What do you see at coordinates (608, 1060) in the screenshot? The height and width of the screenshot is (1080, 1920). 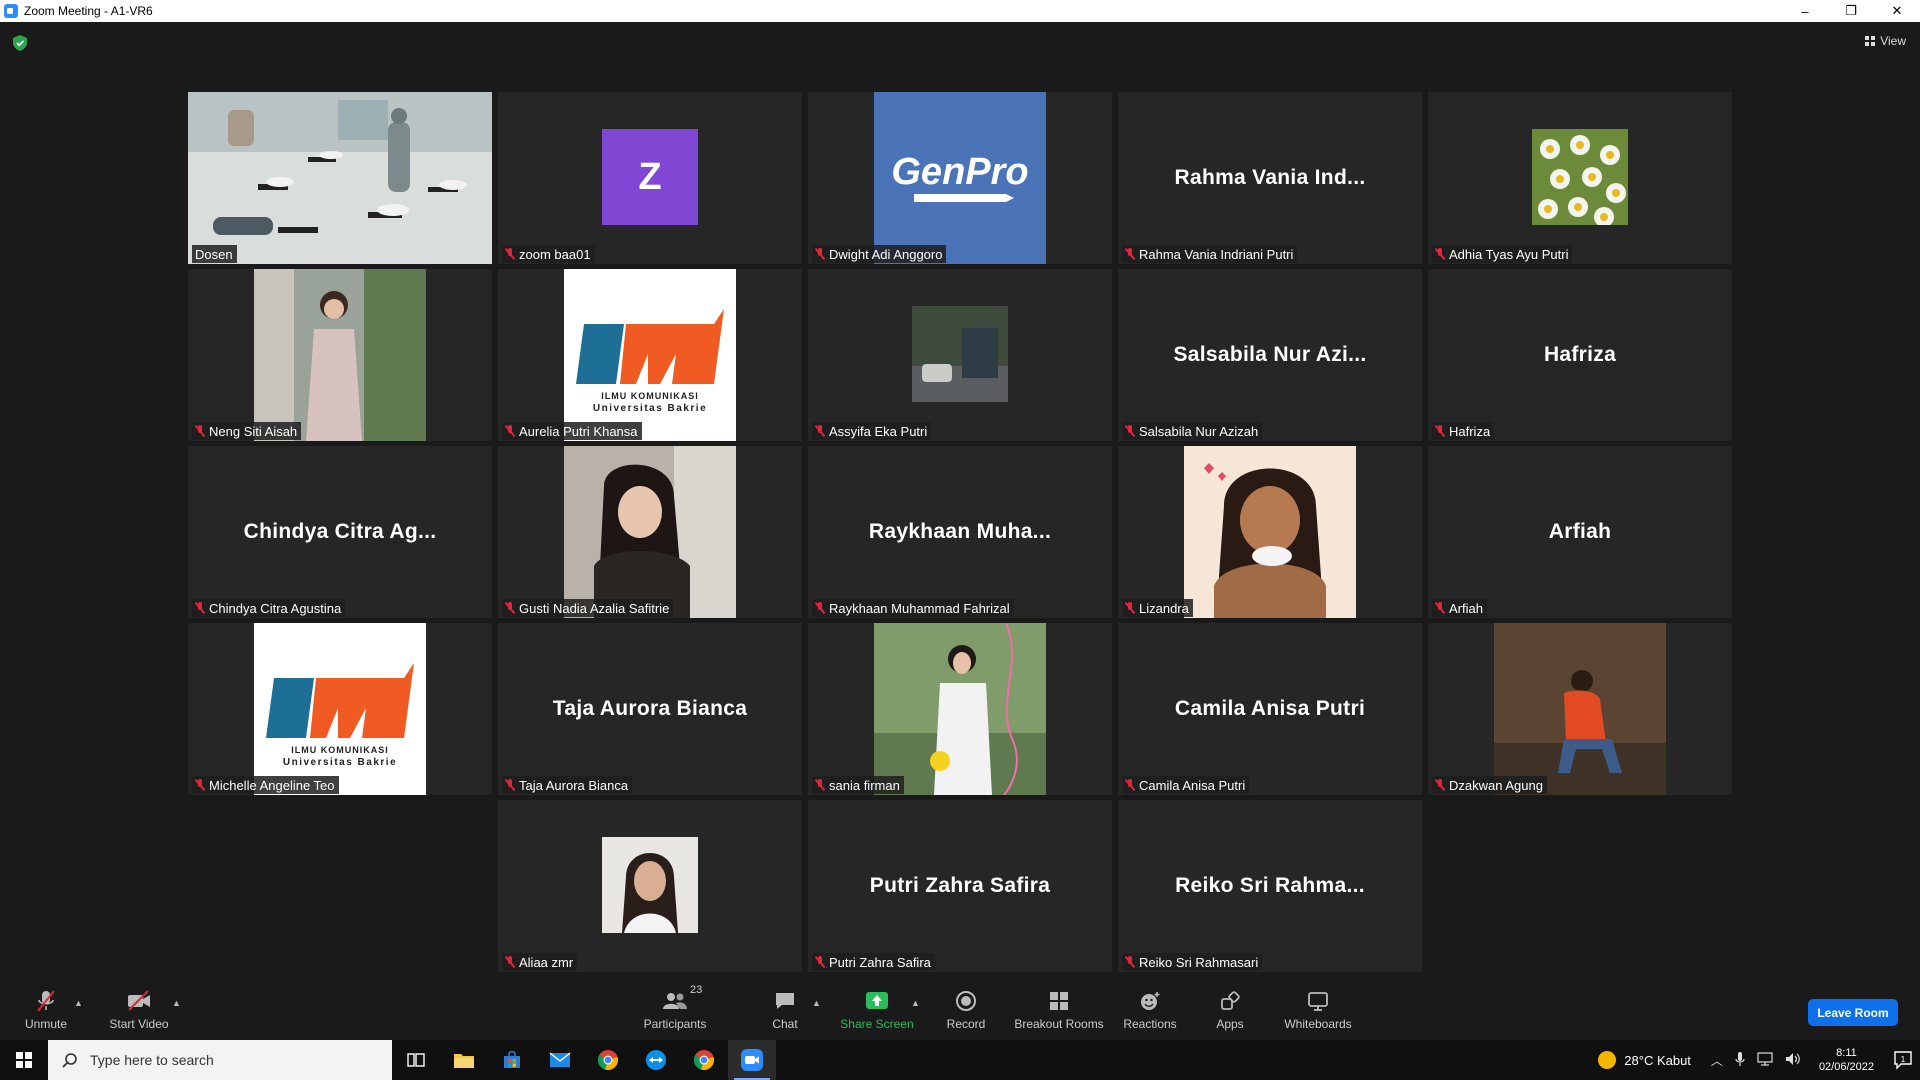 I see `chrome-icon` at bounding box center [608, 1060].